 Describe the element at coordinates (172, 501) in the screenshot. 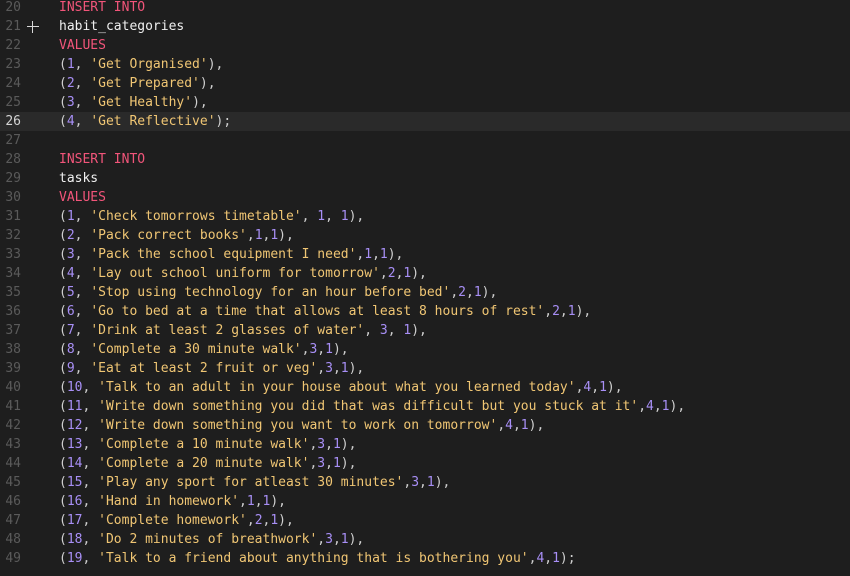

I see `code-text: (16, 'Hand in homework',1,1),` at that location.